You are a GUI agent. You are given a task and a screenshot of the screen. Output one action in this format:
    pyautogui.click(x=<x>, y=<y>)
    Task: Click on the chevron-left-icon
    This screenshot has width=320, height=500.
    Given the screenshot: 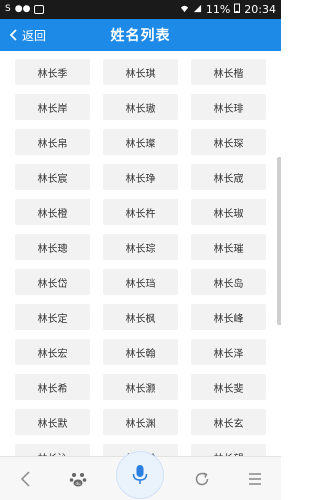 What is the action you would take?
    pyautogui.click(x=13, y=35)
    